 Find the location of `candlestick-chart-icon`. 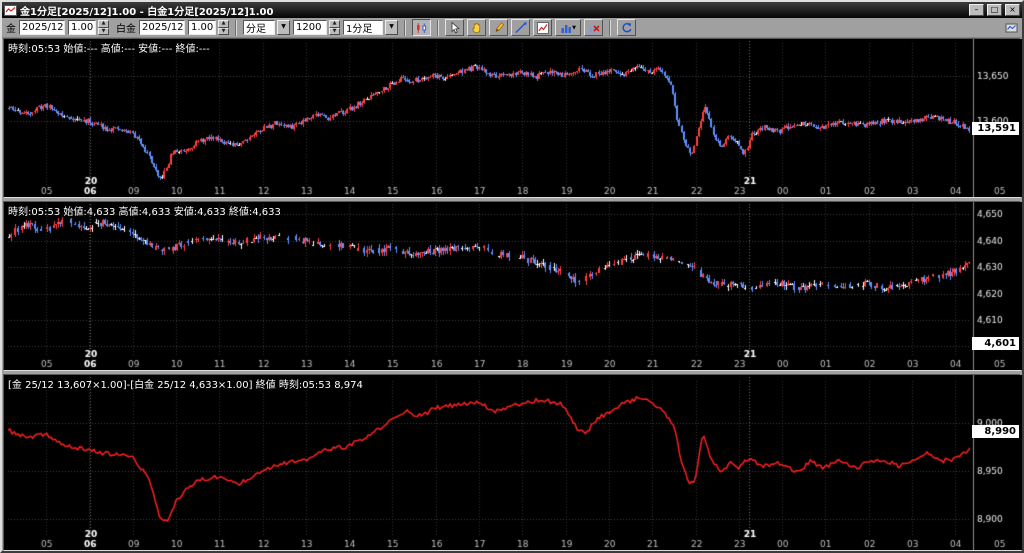

candlestick-chart-icon is located at coordinates (422, 27).